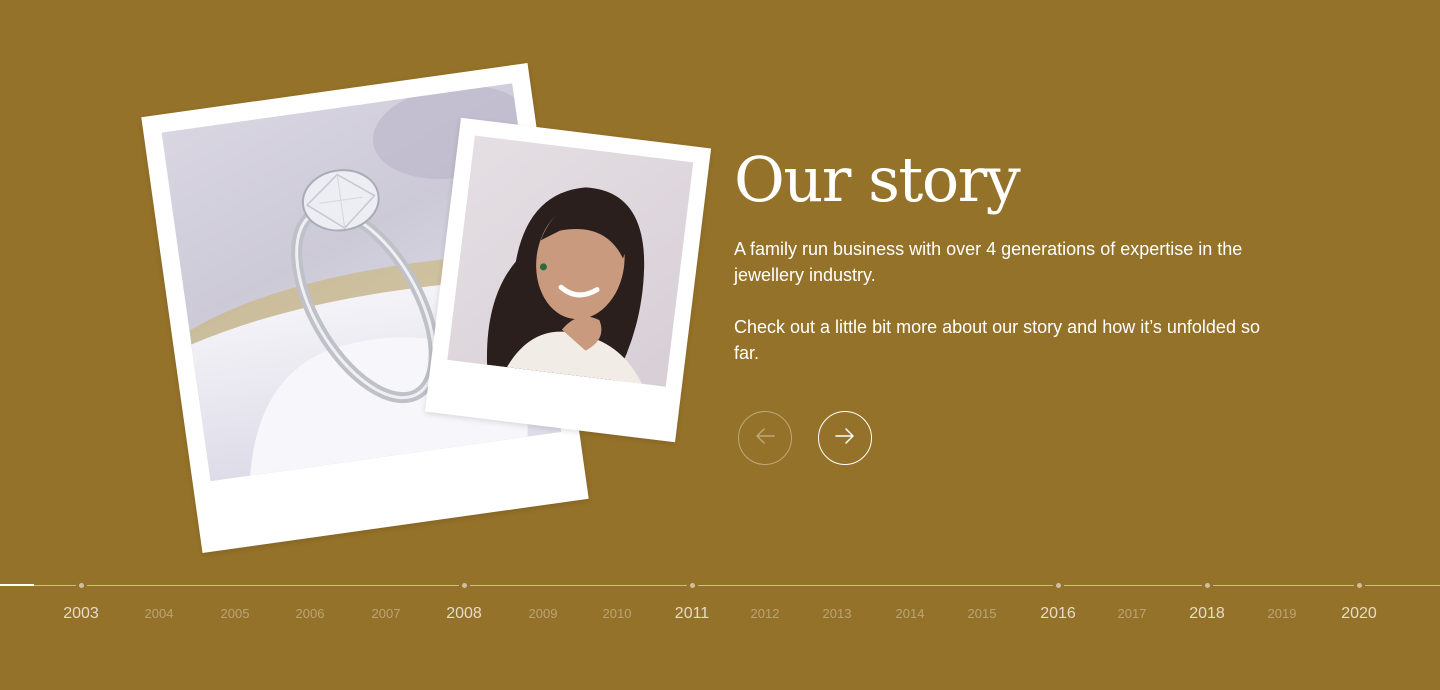 The width and height of the screenshot is (1440, 690). What do you see at coordinates (982, 614) in the screenshot?
I see `timeline-year-2015: 2015` at bounding box center [982, 614].